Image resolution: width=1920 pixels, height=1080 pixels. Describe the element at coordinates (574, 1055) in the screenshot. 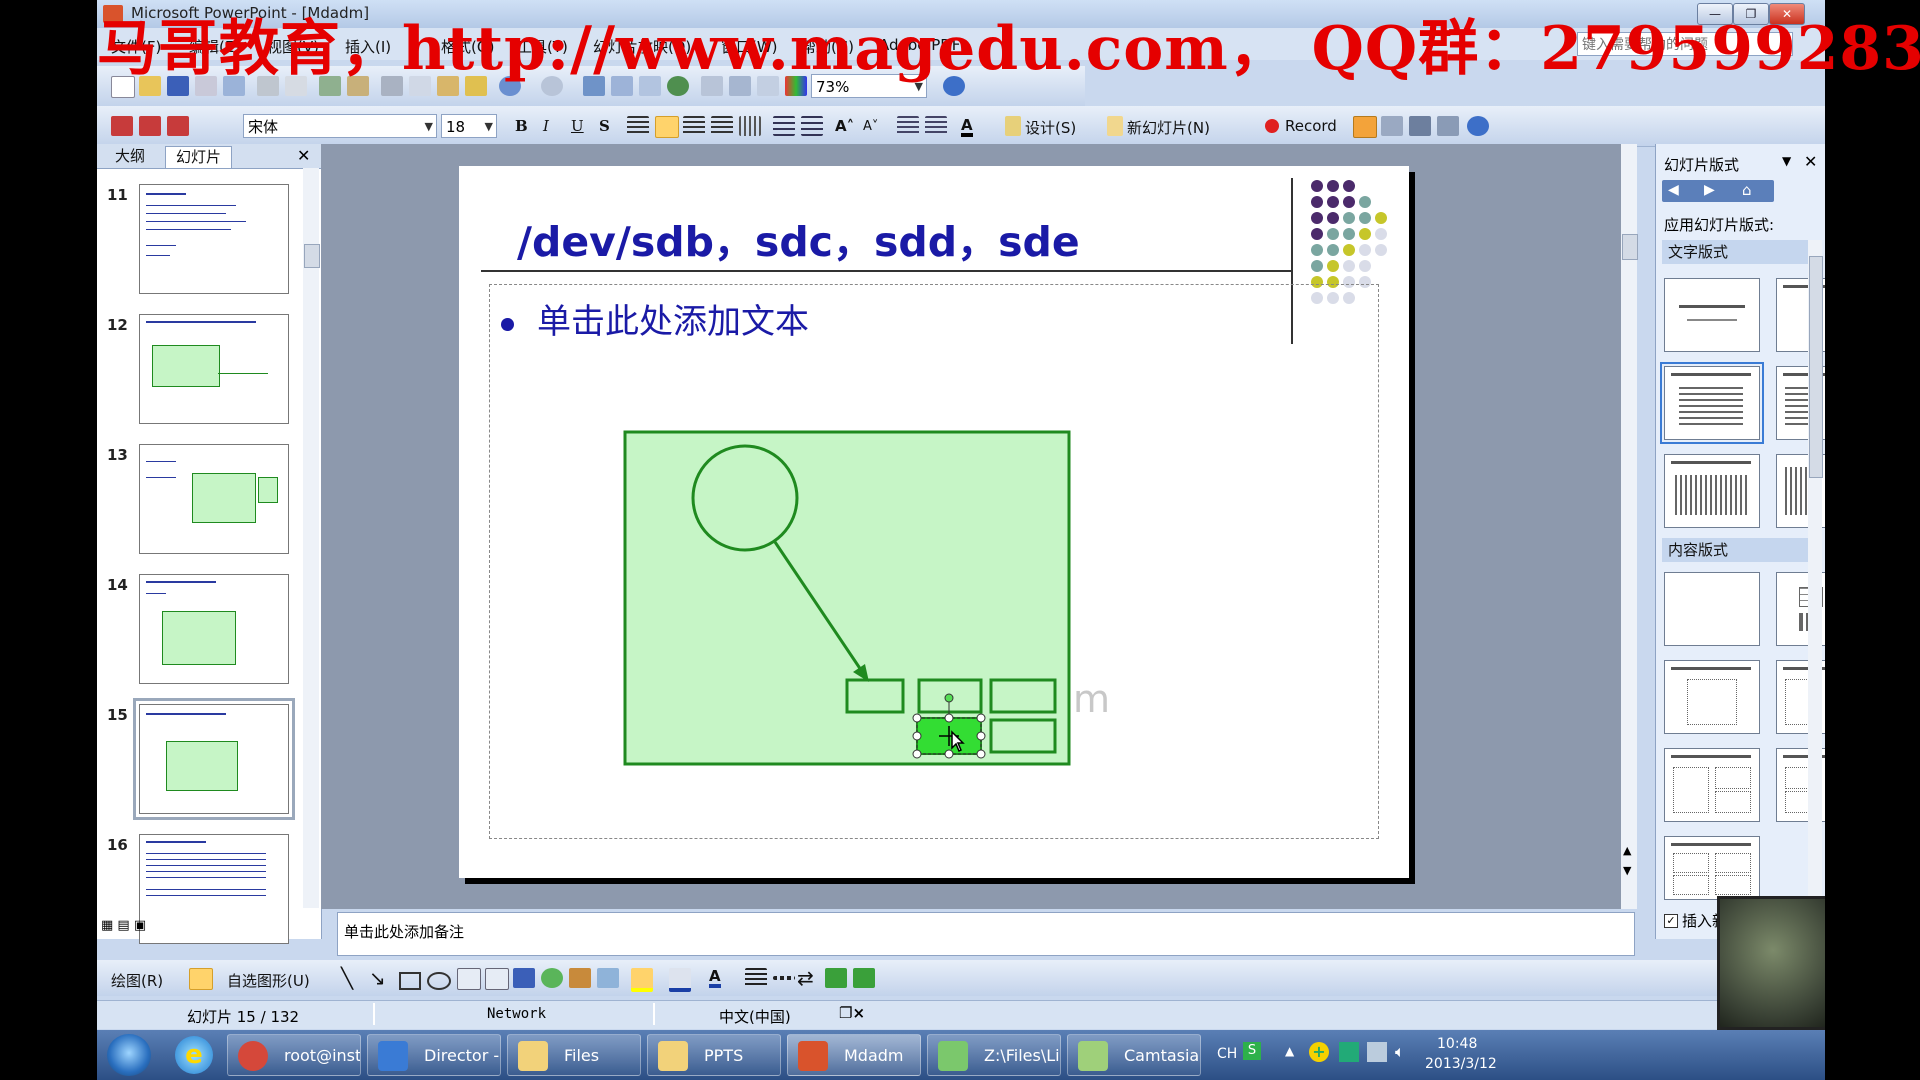

I see `task-files: Files` at that location.